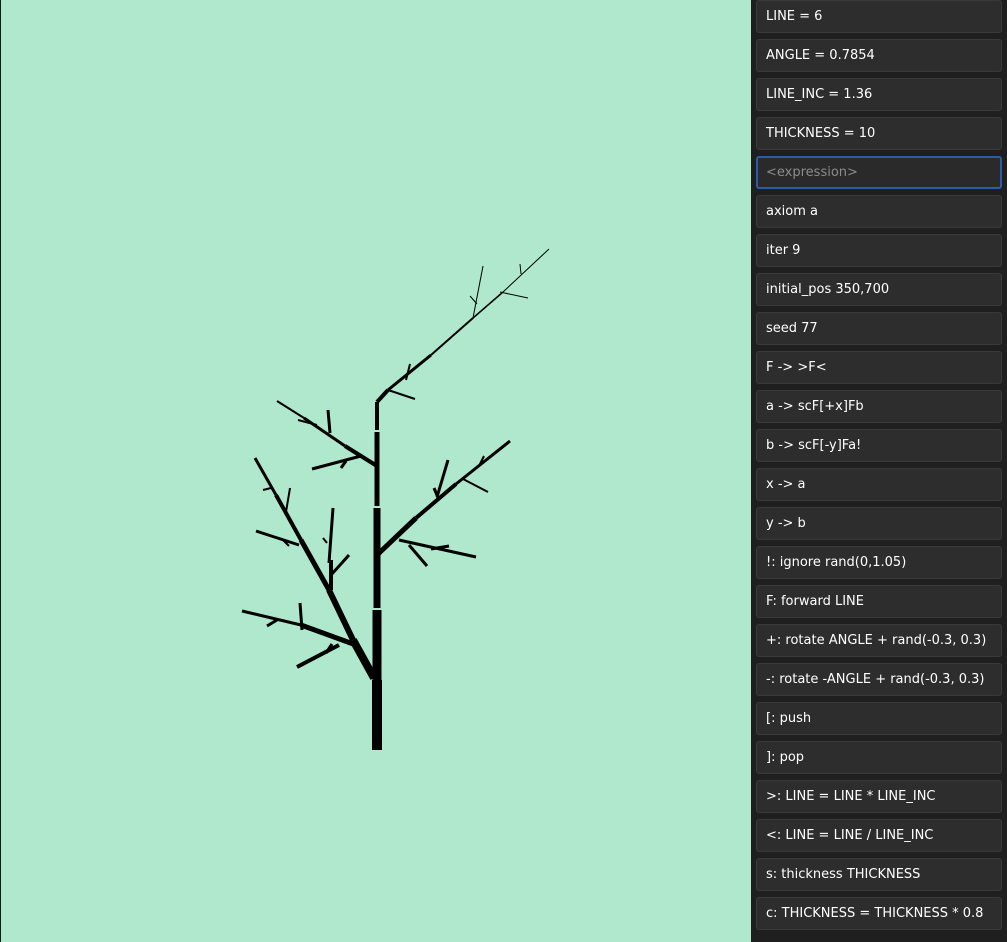 The width and height of the screenshot is (1007, 942). I want to click on rule-item: axiom a, so click(879, 211).